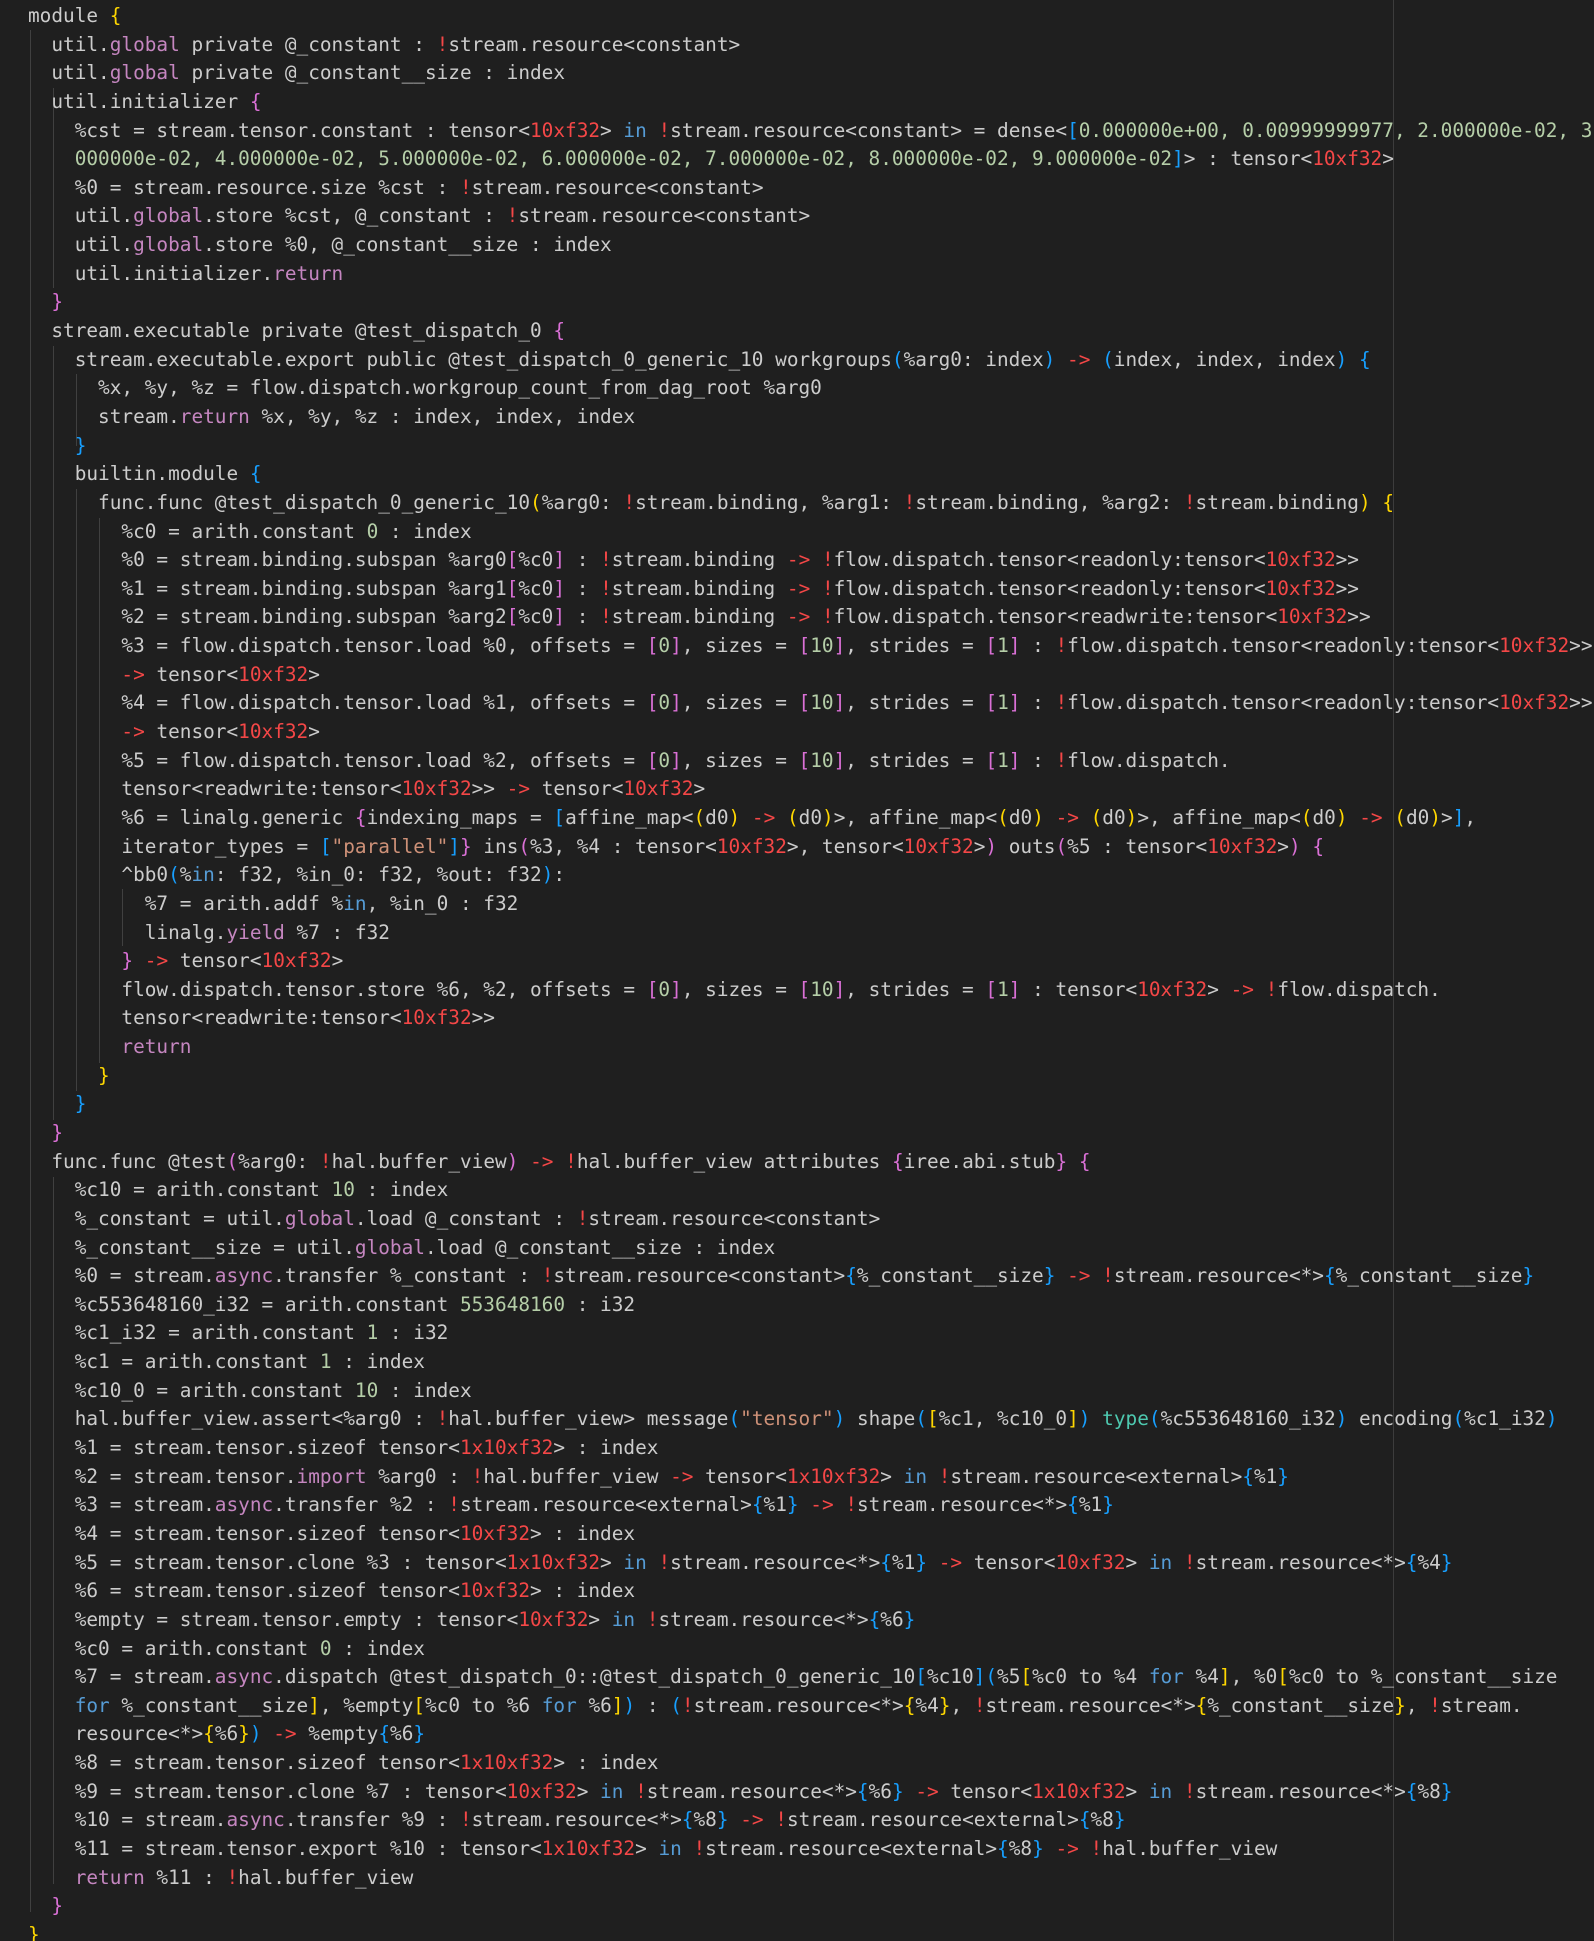  Describe the element at coordinates (811, 102) in the screenshot. I see `code-line: util.initializer {` at that location.